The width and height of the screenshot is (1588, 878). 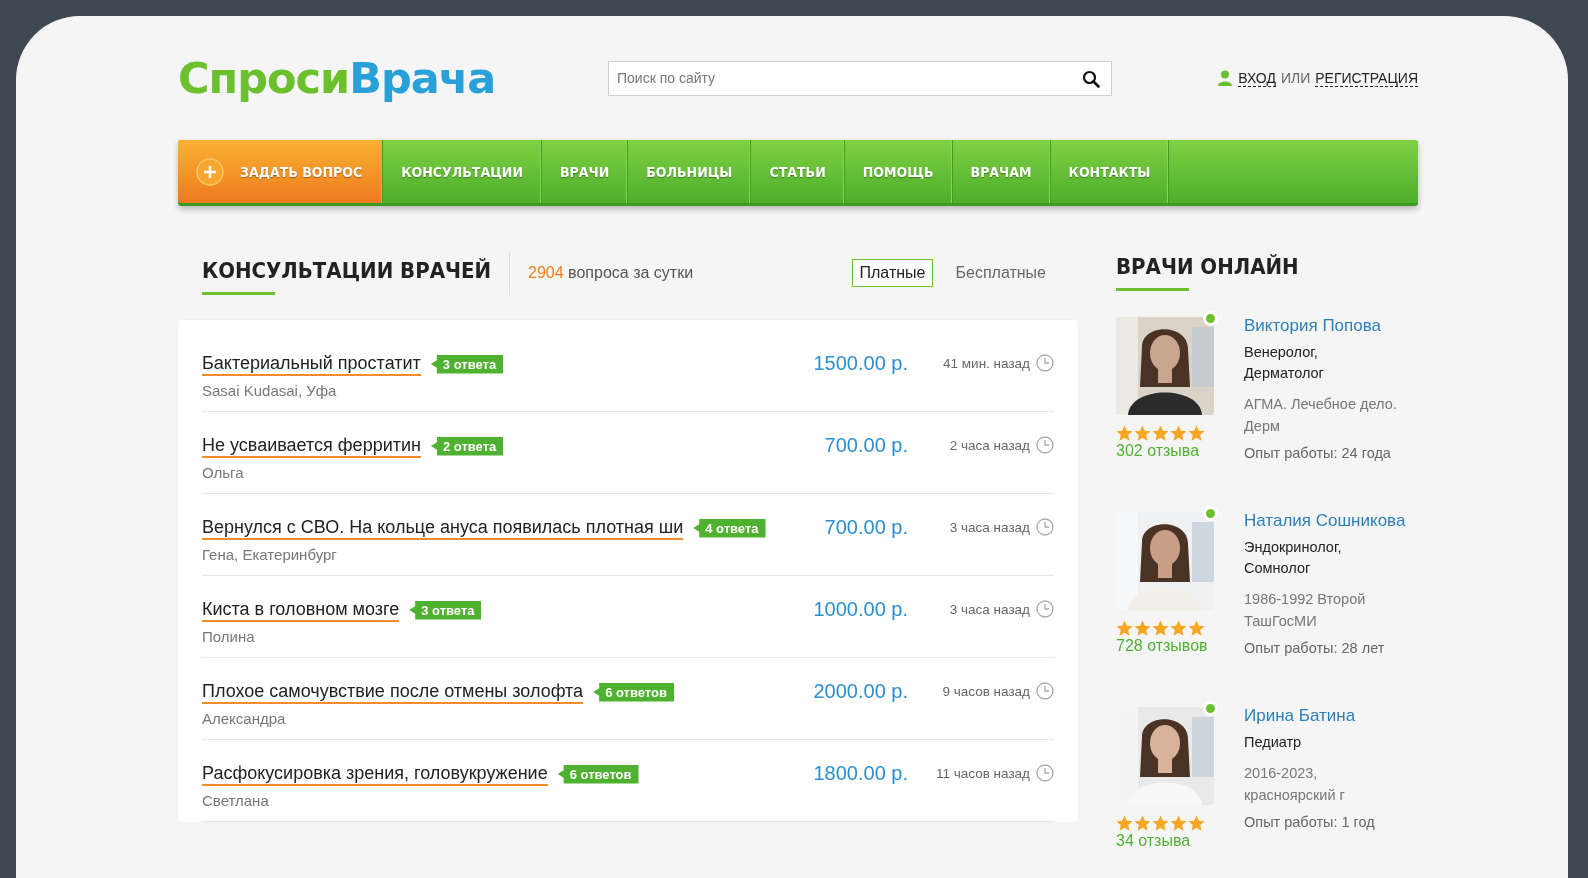 I want to click on search-icon, so click(x=1091, y=78).